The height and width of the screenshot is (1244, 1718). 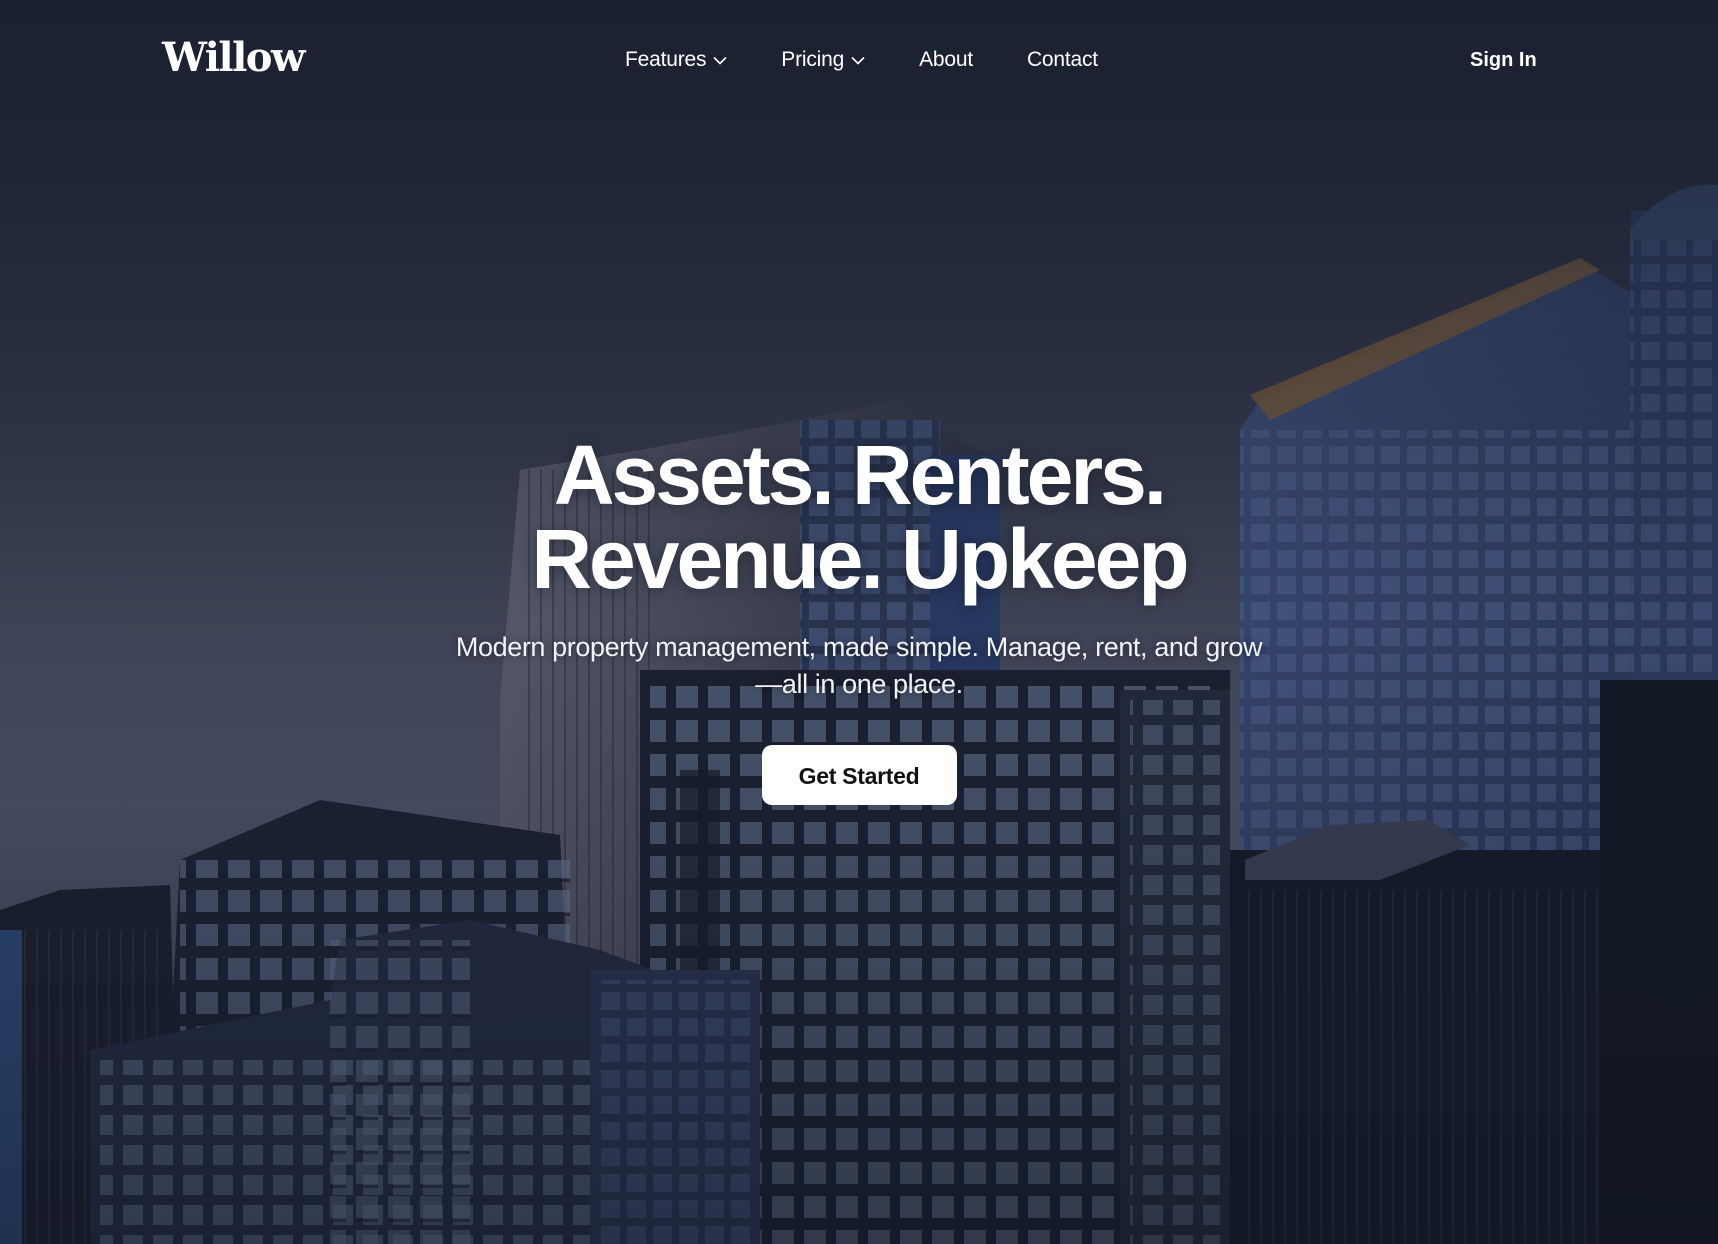 What do you see at coordinates (813, 59) in the screenshot?
I see `nav-item-pricing-label: Pricing` at bounding box center [813, 59].